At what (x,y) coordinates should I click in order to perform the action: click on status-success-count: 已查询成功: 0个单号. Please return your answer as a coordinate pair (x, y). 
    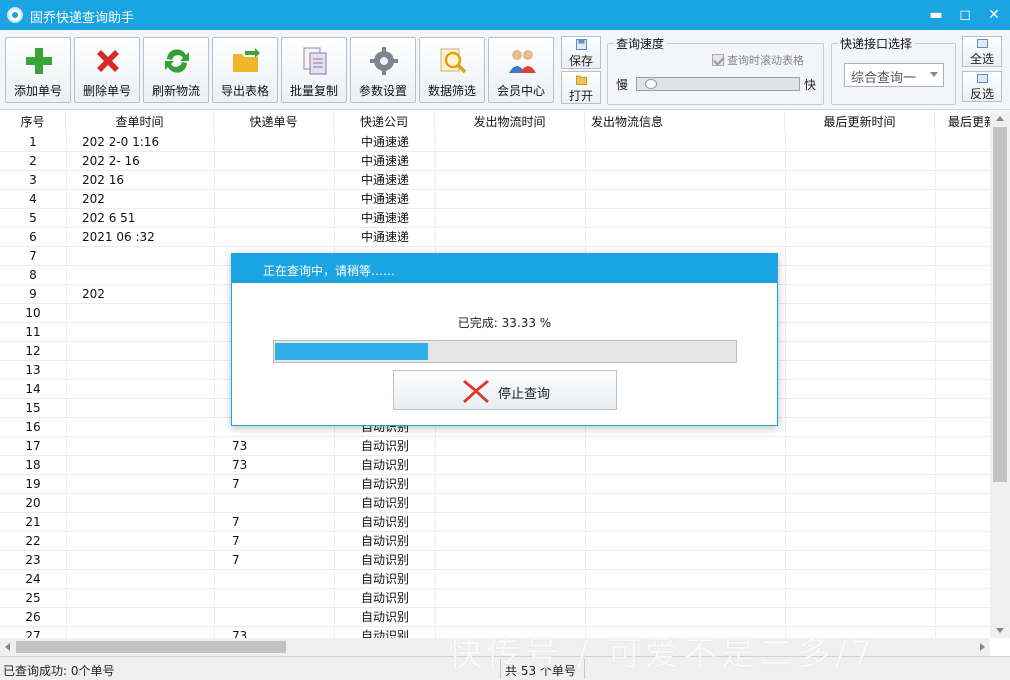
    Looking at the image, I should click on (59, 671).